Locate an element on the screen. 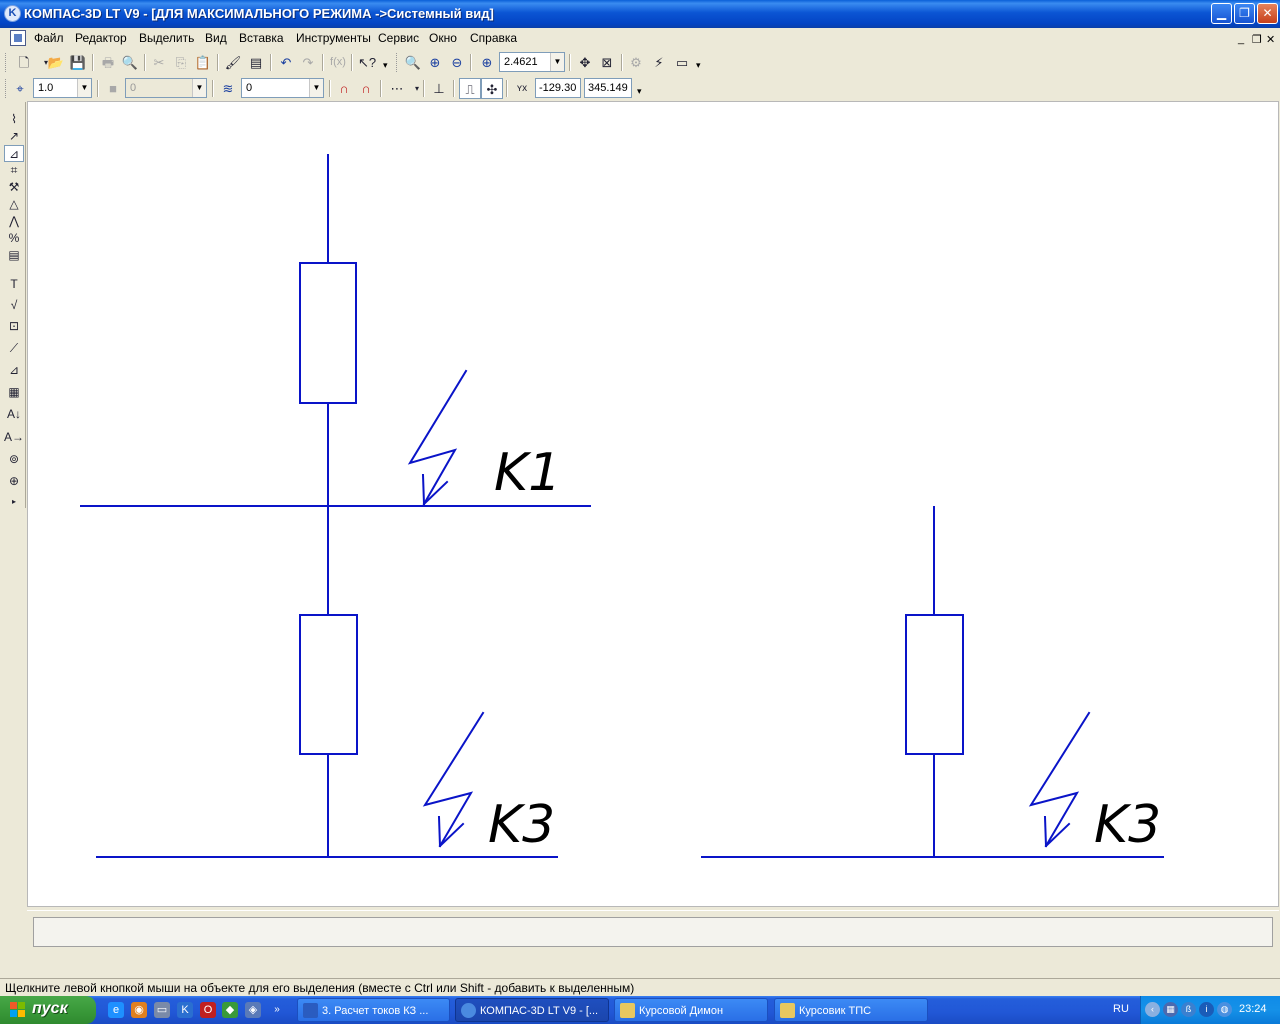 The height and width of the screenshot is (1024, 1280). show-all-icon: ⊠ is located at coordinates (607, 62).